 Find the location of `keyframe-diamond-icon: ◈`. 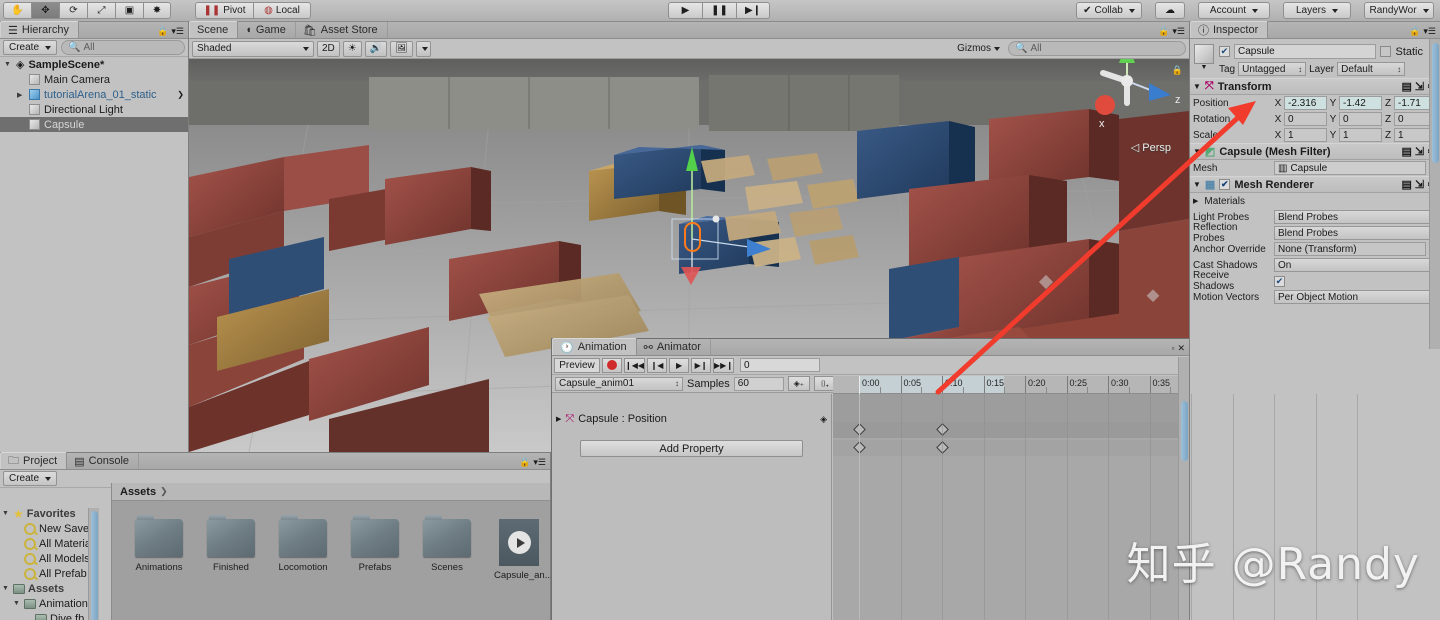

keyframe-diamond-icon: ◈ is located at coordinates (823, 419).